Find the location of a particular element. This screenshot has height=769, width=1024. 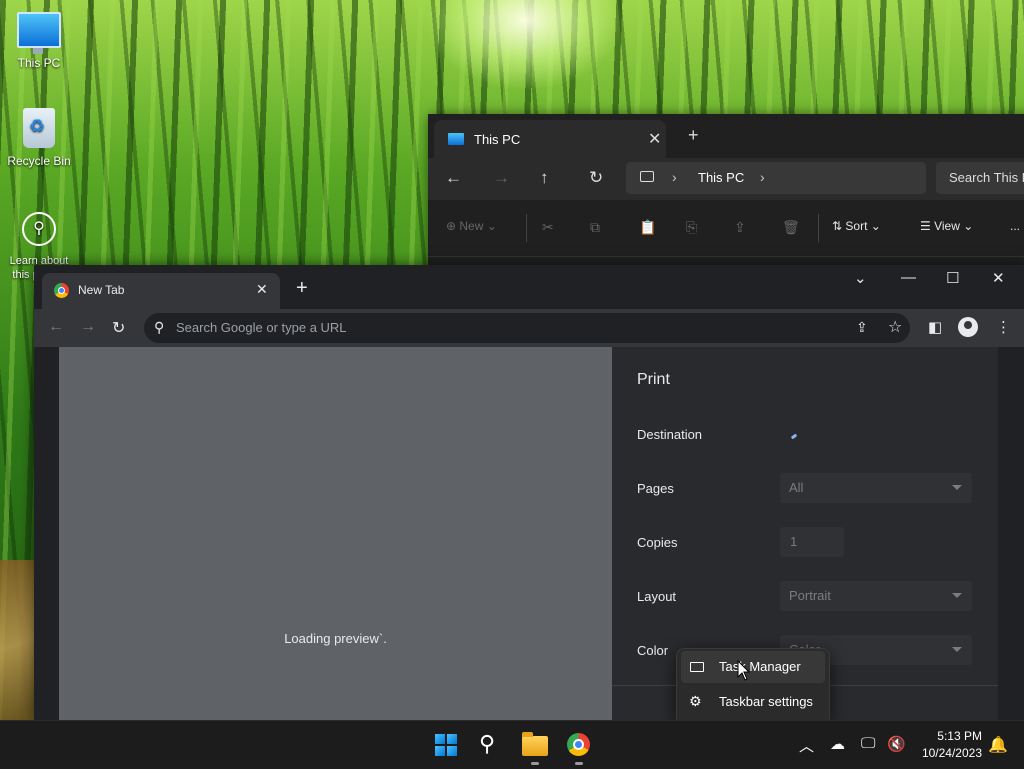

pages-label: Pages is located at coordinates (655, 488).